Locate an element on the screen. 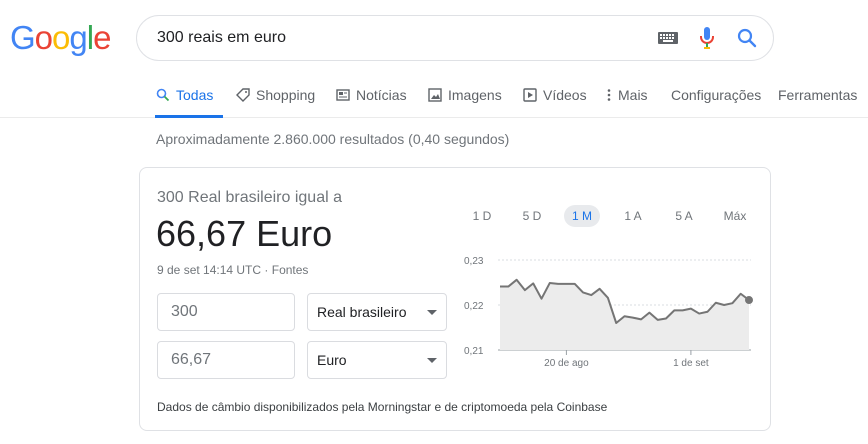 The width and height of the screenshot is (868, 444). tab-label: Vídeos is located at coordinates (565, 95).